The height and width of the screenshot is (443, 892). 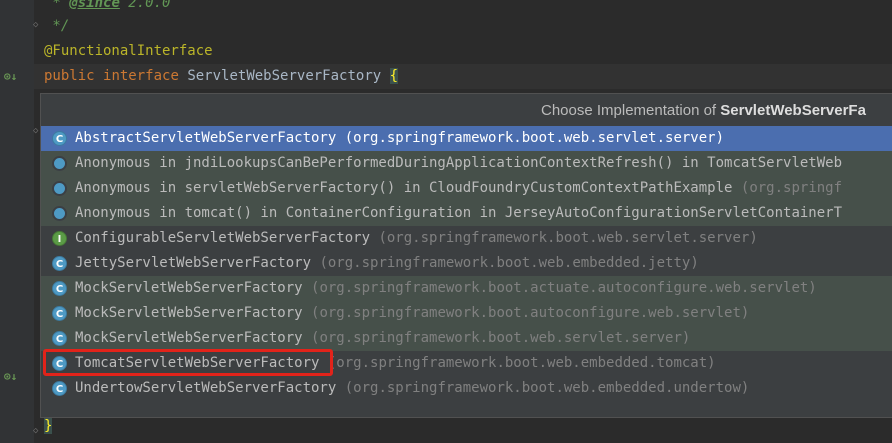 I want to click on implementation-package: (org.springf, so click(x=791, y=188).